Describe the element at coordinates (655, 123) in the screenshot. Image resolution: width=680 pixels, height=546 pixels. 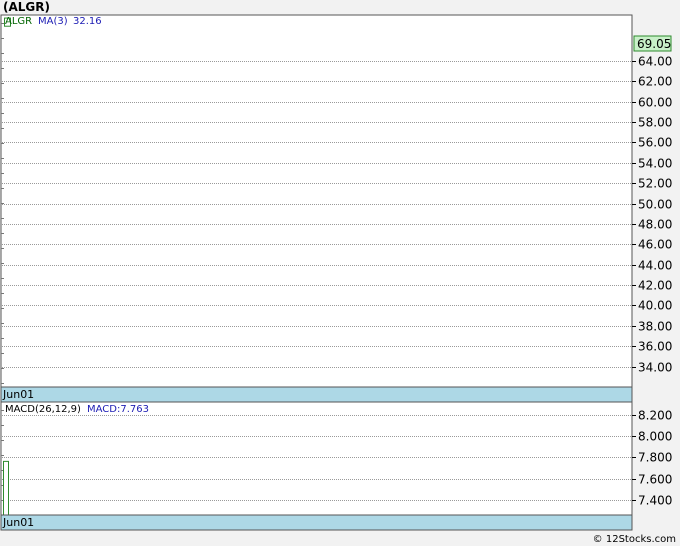
I see `price-tick-label: 58.00` at that location.